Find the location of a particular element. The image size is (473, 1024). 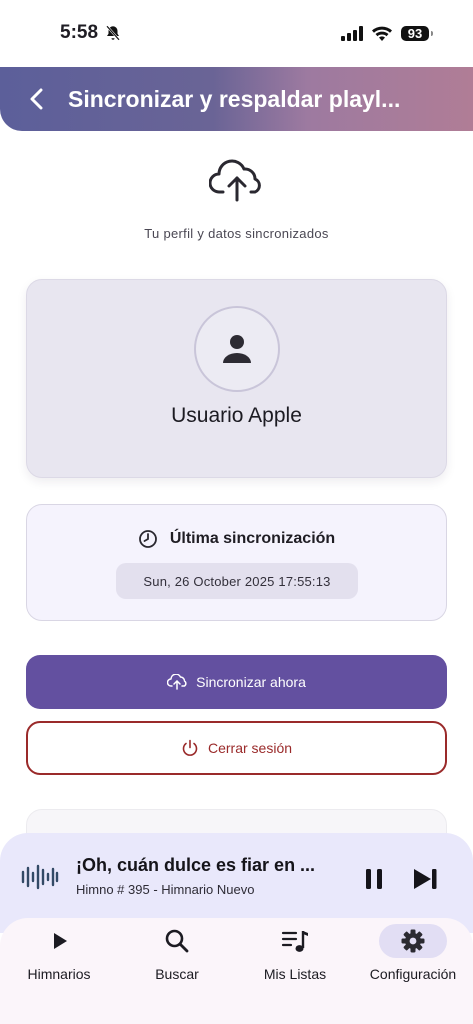

battery-indicator: 93 is located at coordinates (417, 33).